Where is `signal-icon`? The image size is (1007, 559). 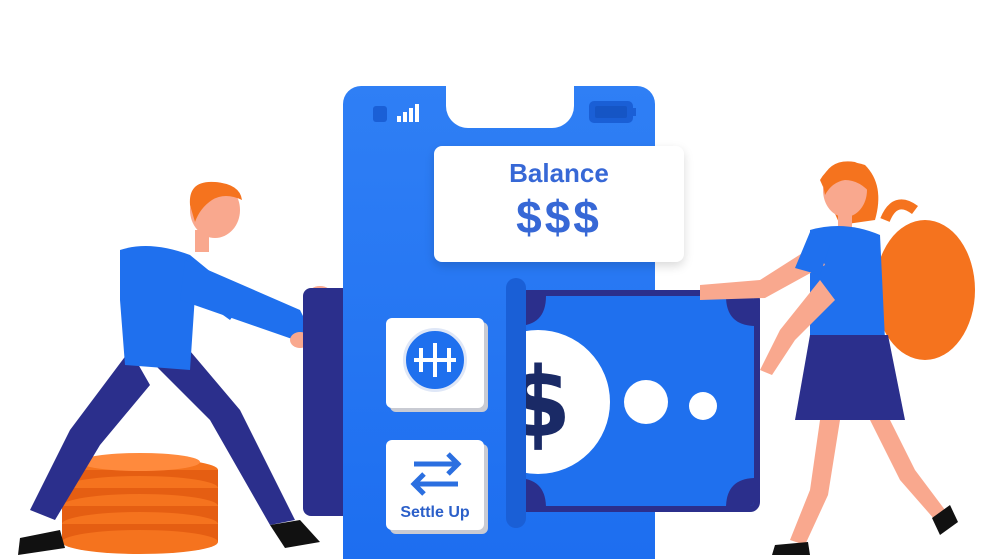 signal-icon is located at coordinates (396, 113).